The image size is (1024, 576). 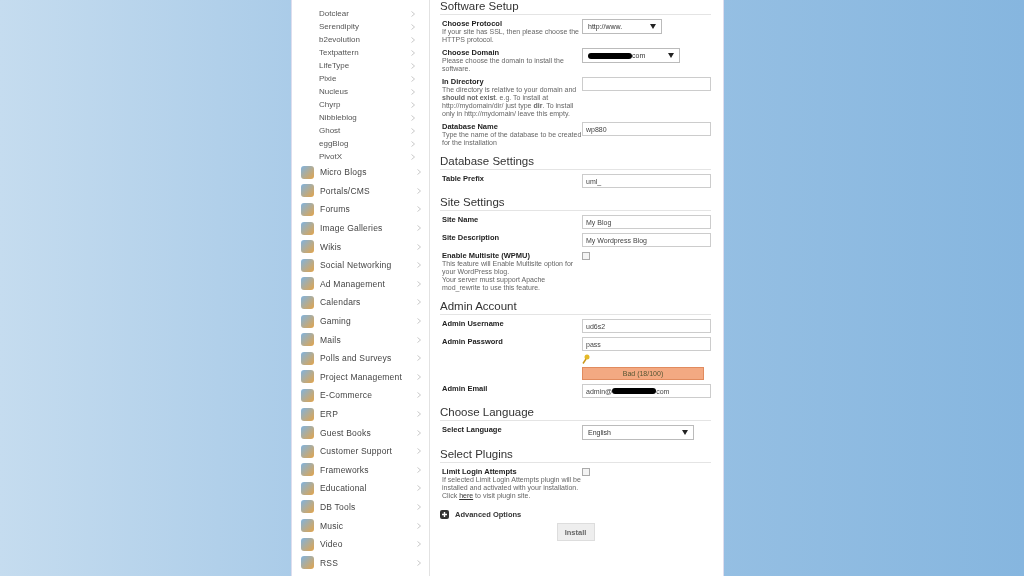 What do you see at coordinates (330, 104) in the screenshot?
I see `sidebar-subitem: Chyrp` at bounding box center [330, 104].